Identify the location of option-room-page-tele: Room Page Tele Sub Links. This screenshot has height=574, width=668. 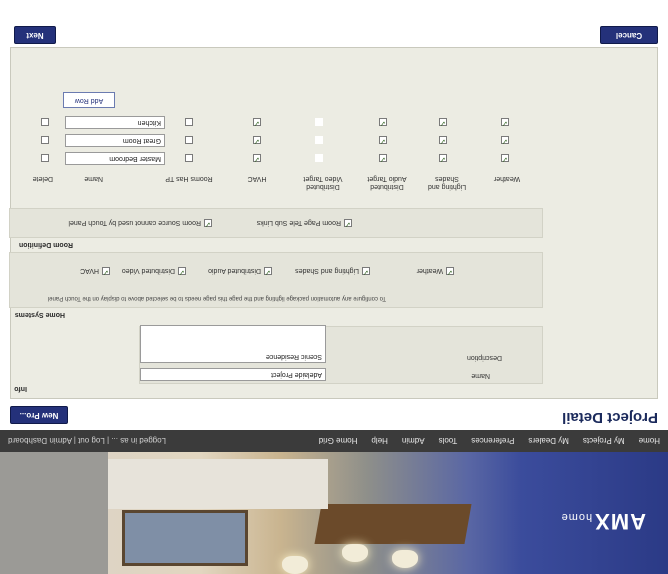
(304, 223).